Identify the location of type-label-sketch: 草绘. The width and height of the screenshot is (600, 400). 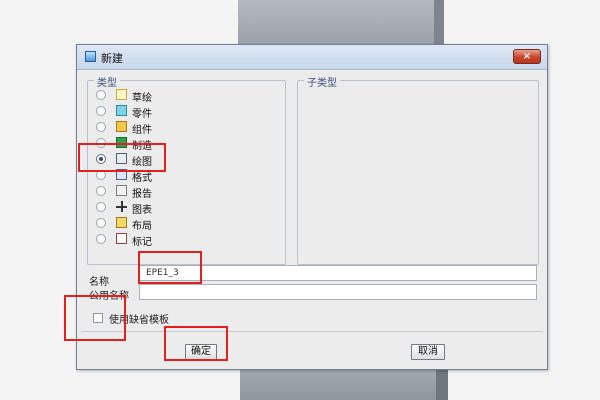
(142, 98).